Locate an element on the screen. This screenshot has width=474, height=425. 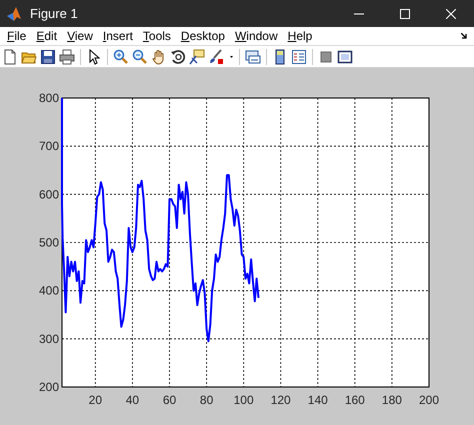
rotate-icon is located at coordinates (178, 56).